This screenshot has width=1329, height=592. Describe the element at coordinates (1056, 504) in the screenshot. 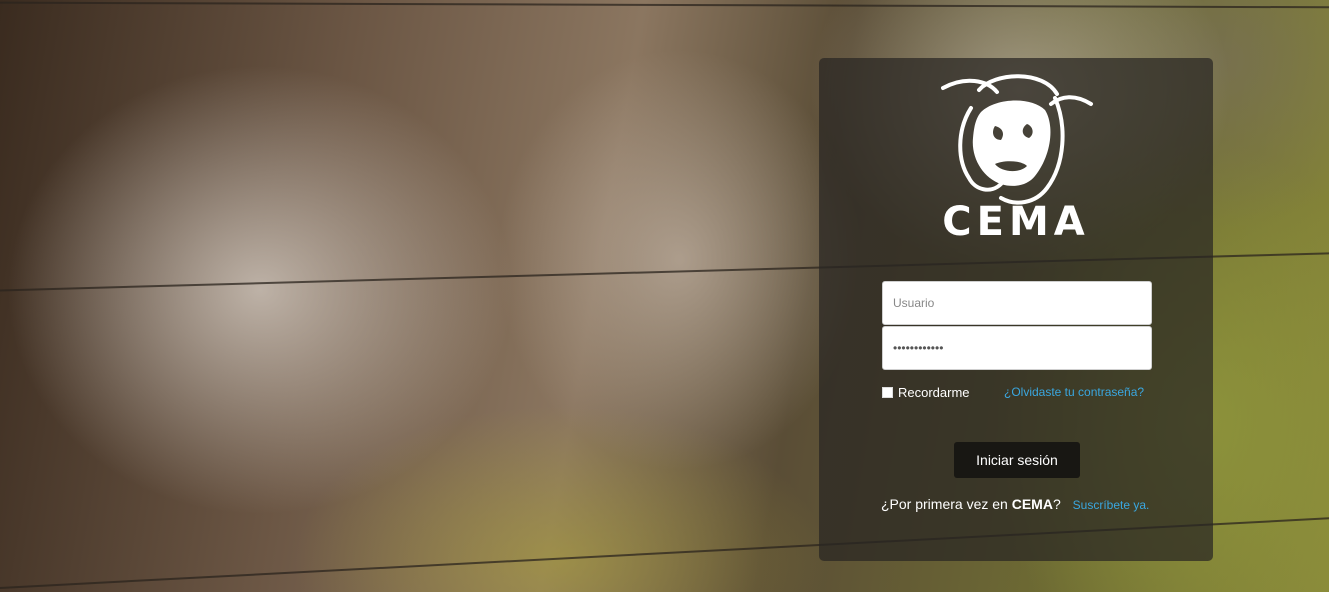

I see `signup-suffix: ?` at that location.